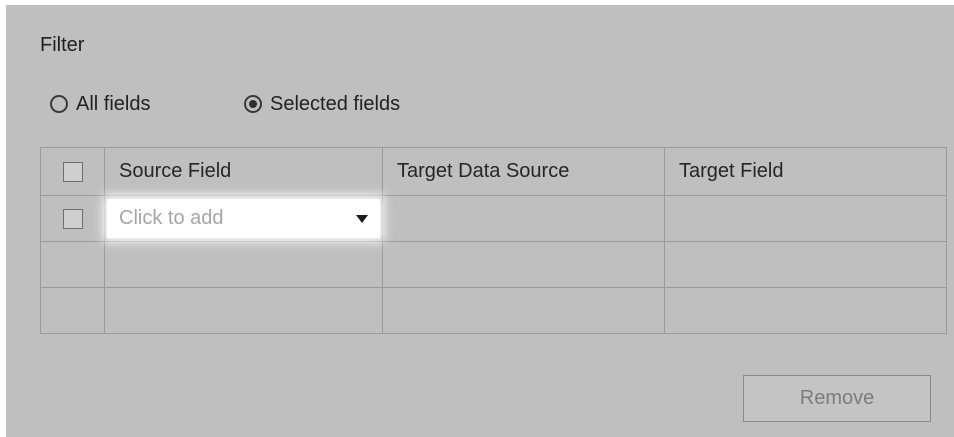  I want to click on radio-all-fields: All fields, so click(100, 104).